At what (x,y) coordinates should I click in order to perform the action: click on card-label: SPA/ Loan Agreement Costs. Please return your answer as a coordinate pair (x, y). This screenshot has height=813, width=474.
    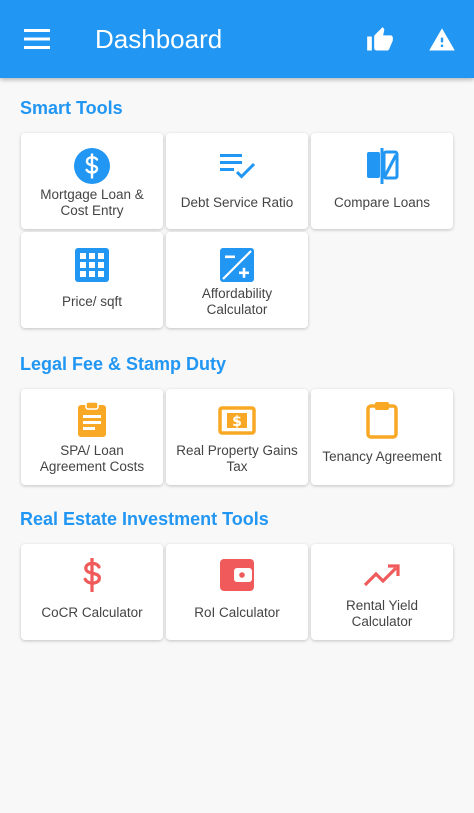
    Looking at the image, I should click on (92, 458).